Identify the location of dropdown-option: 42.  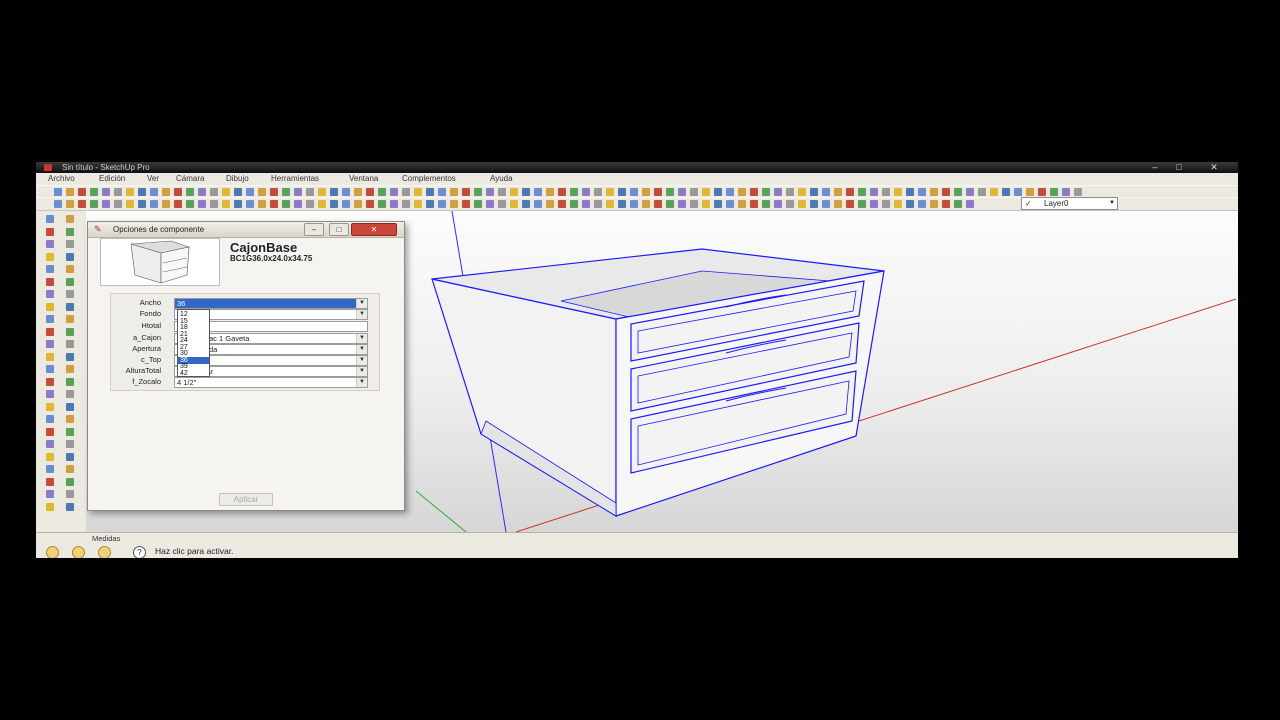
(193, 373).